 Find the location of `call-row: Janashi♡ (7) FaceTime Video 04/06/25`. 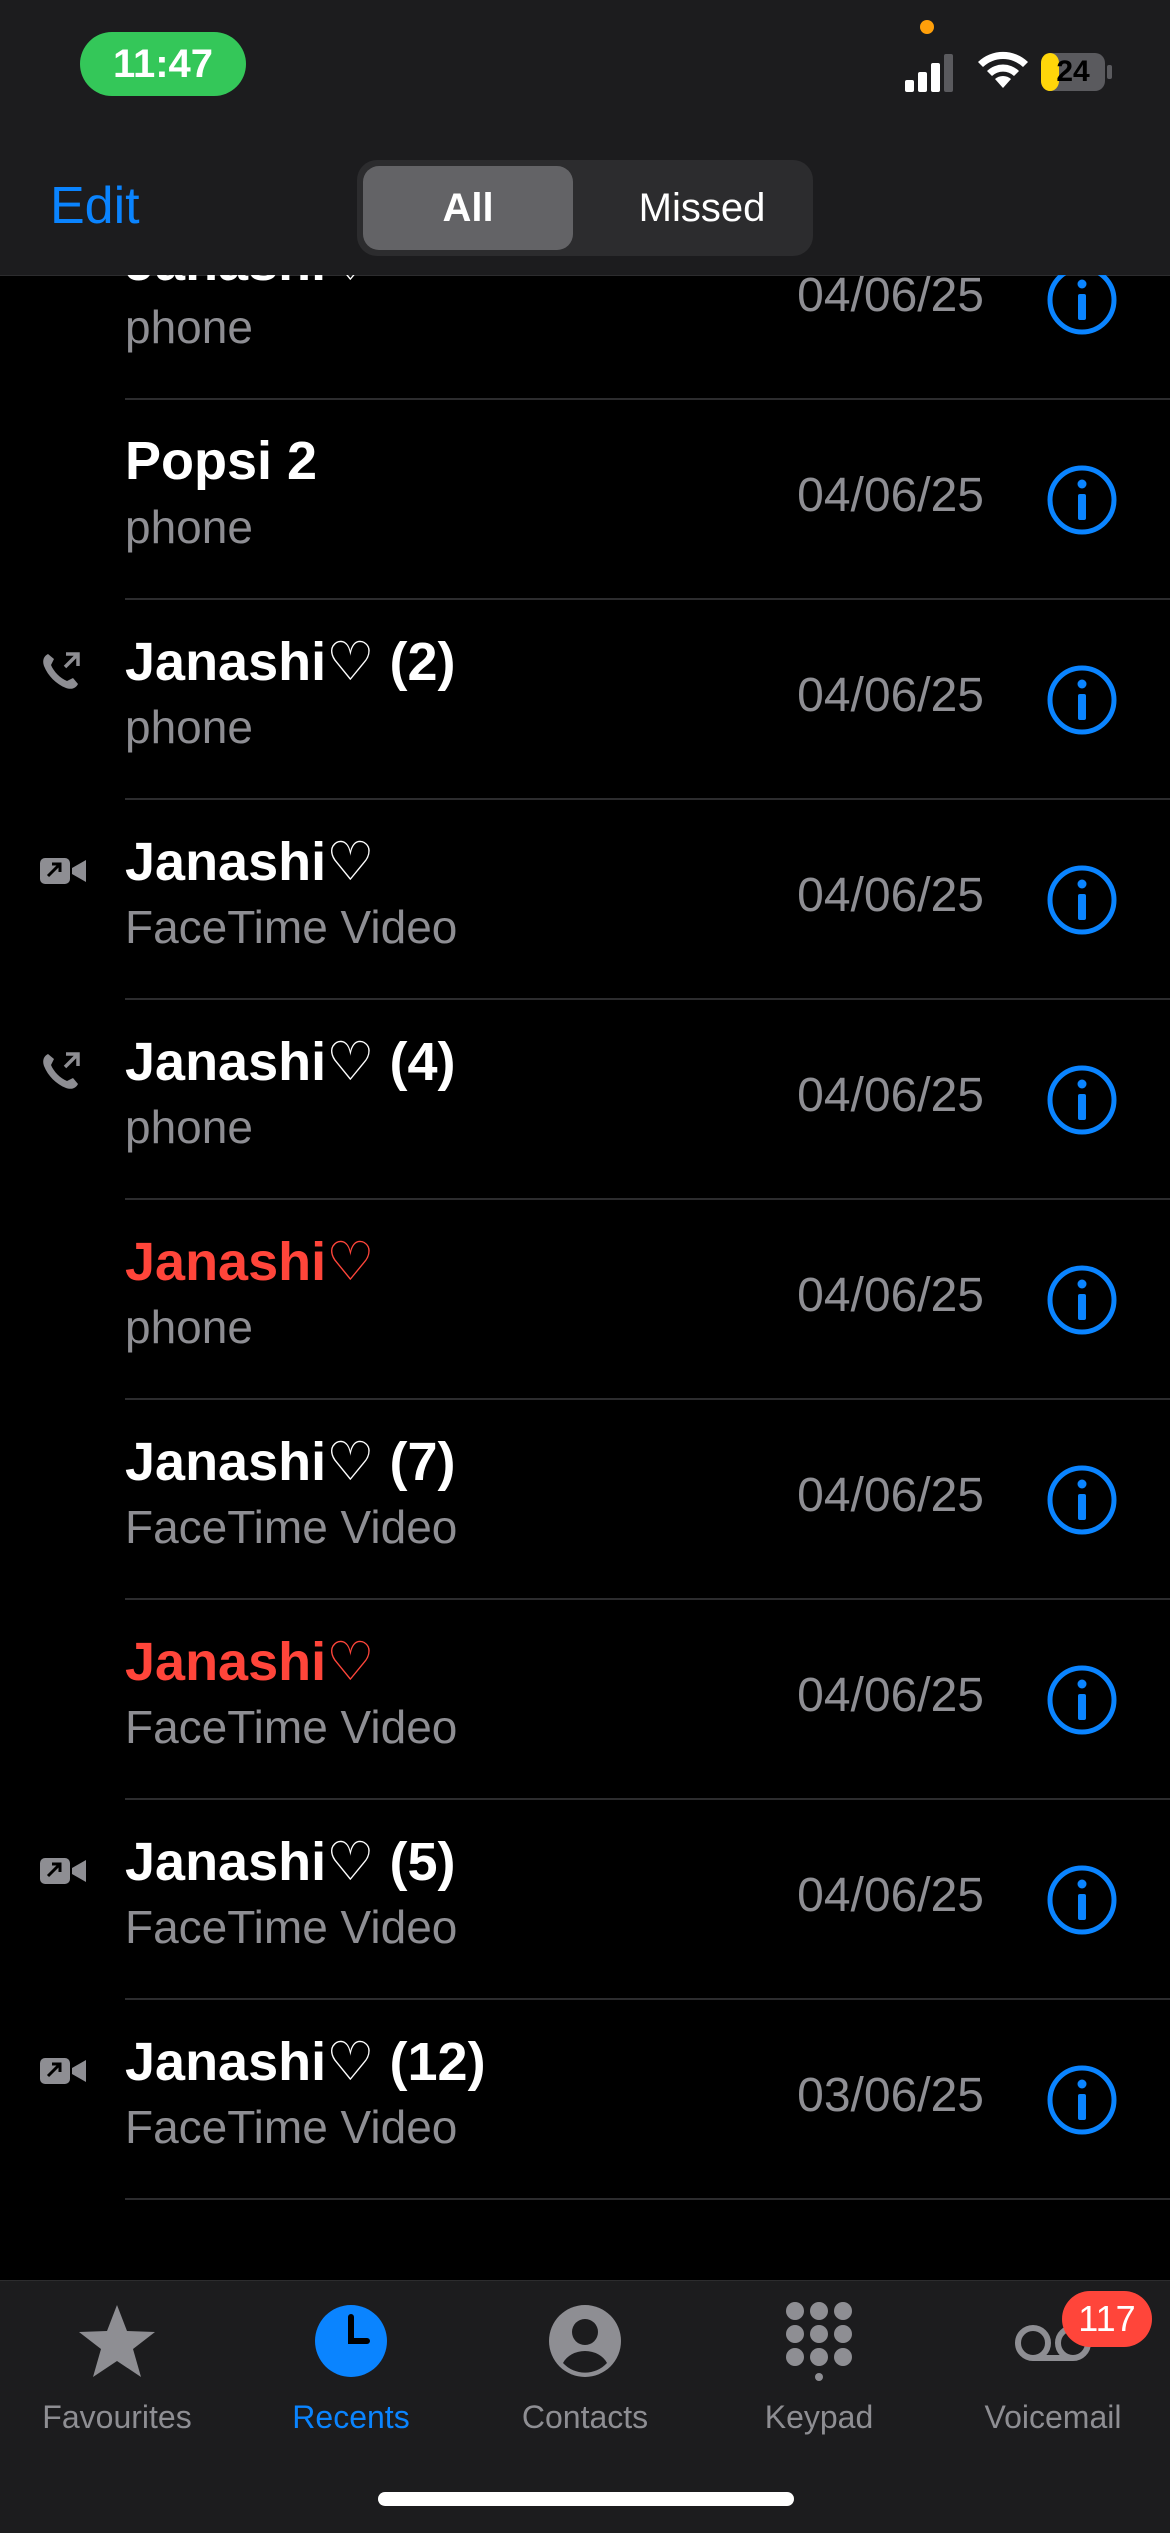

call-row: Janashi♡ (7) FaceTime Video 04/06/25 is located at coordinates (585, 1500).